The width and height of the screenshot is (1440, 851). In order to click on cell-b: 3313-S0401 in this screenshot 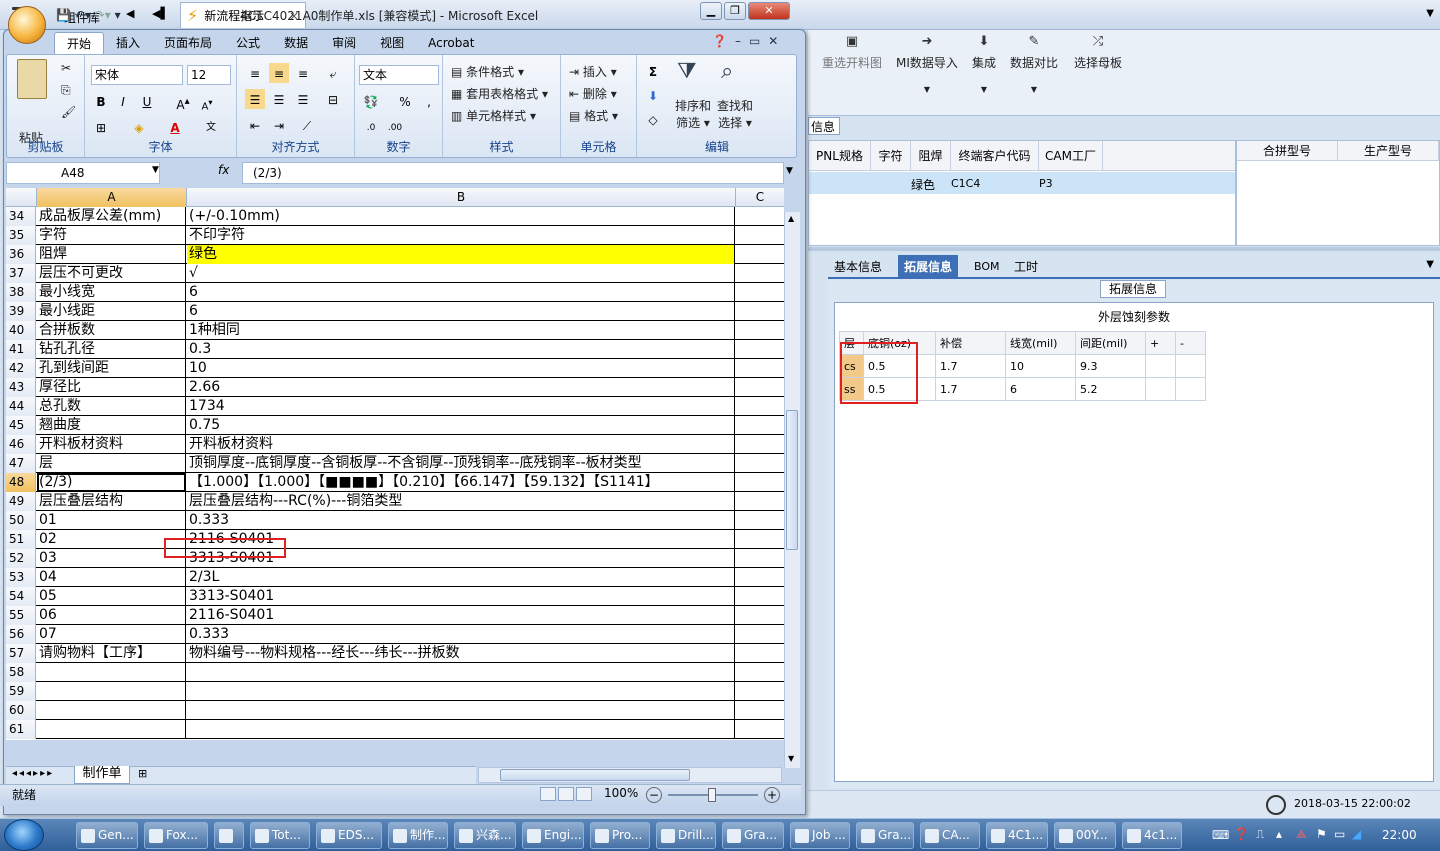, I will do `click(461, 596)`.